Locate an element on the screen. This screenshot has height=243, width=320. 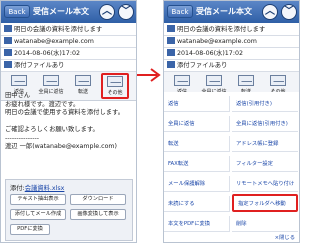
body-line: 明日の会議で使用する資料を添付します。 is located at coordinates (65, 112).